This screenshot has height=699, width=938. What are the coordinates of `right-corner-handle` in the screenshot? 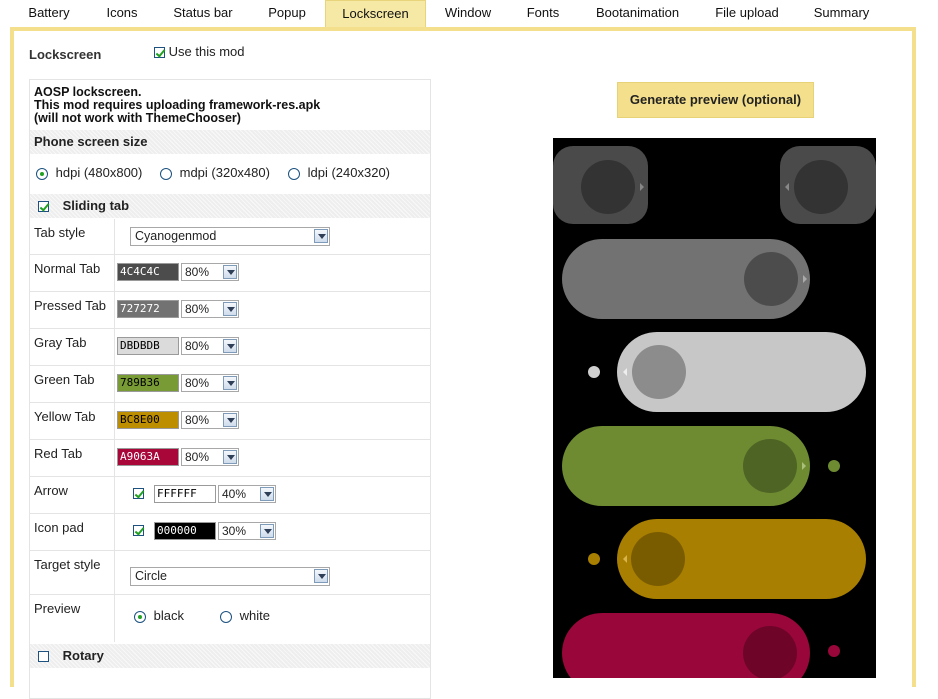 It's located at (821, 187).